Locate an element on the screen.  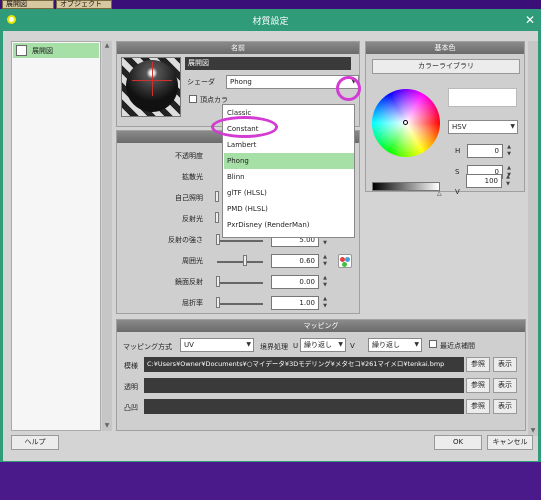
shader-option-gltf: glTF (HLSL) is located at coordinates (289, 193).